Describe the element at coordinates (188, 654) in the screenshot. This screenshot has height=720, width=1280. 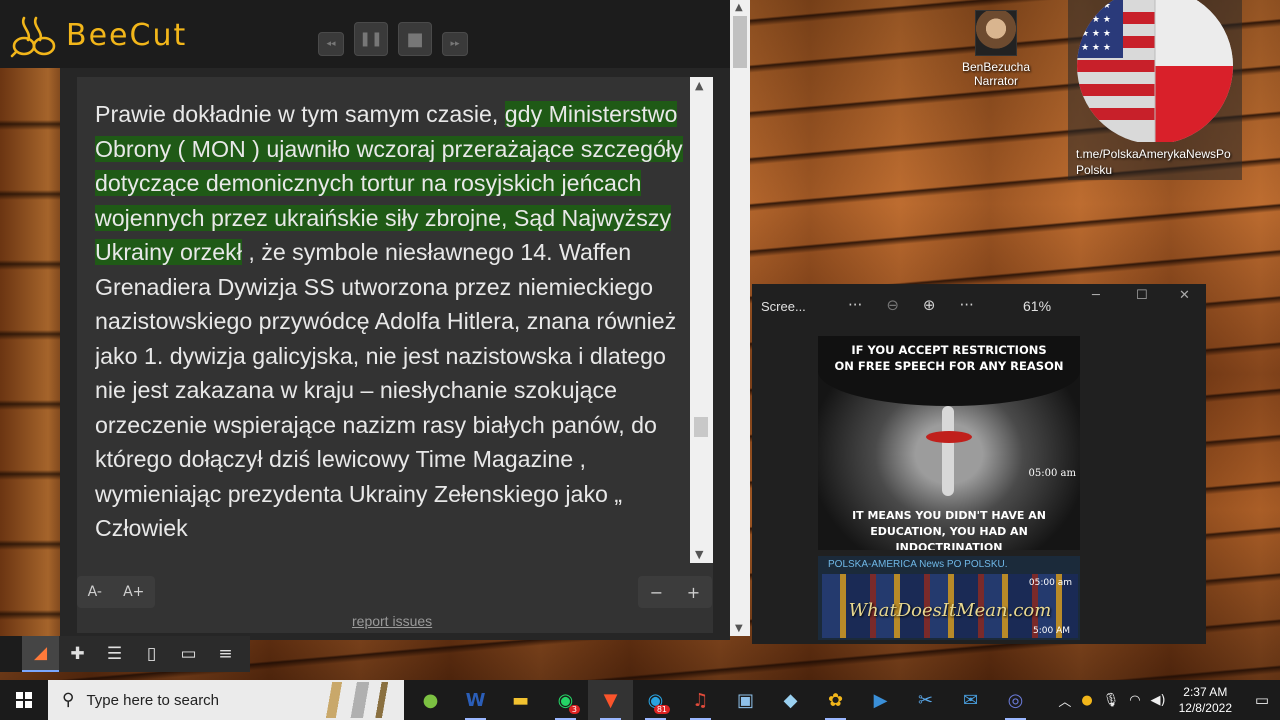
I see `wallet-button: ▭` at that location.